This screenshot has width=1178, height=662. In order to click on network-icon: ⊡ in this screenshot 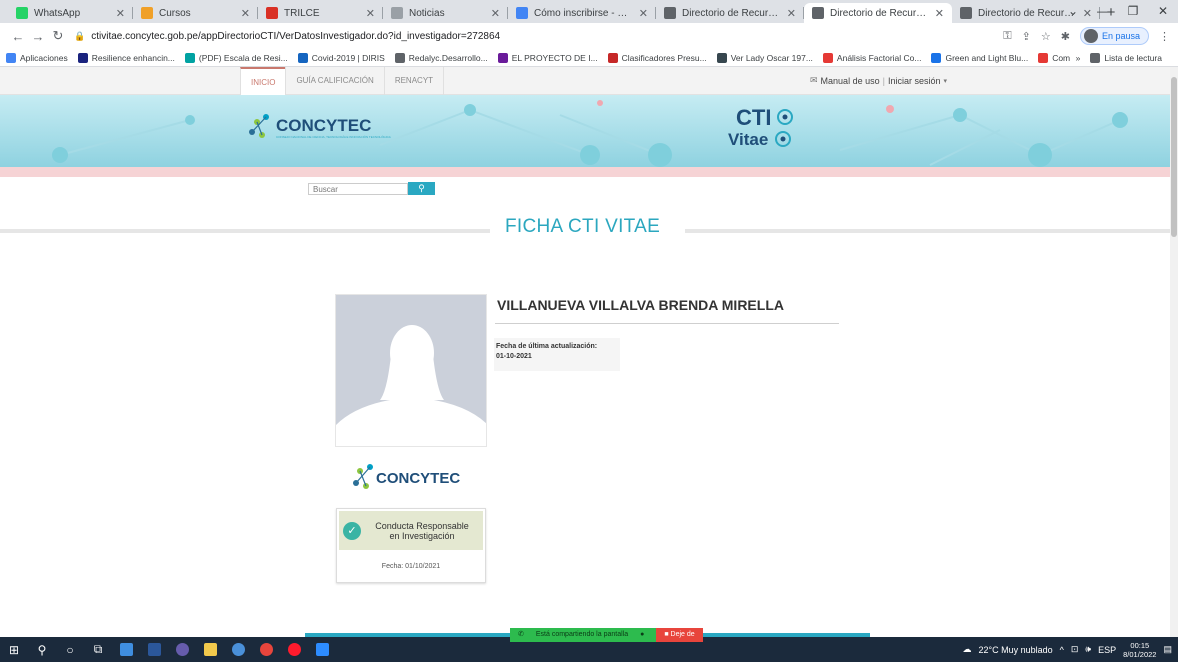, I will do `click(1075, 649)`.